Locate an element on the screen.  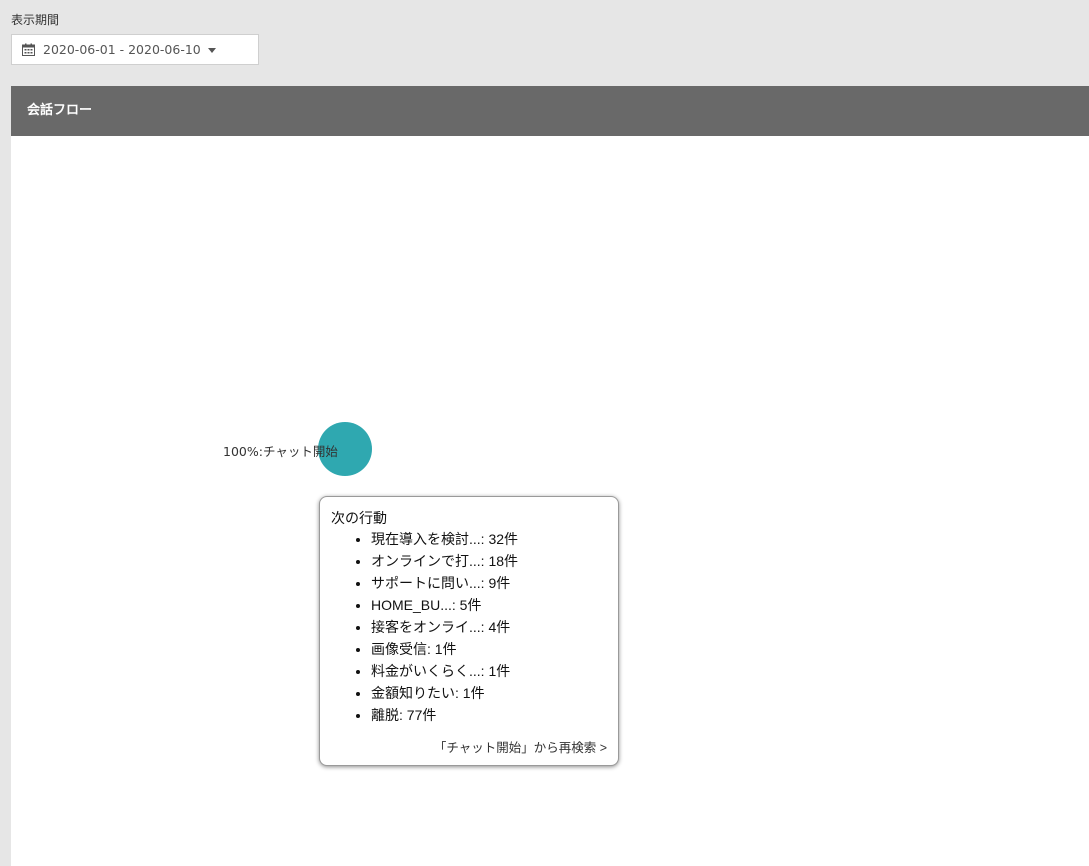
date-range-picker: 2020-06-01 - 2020-06-10 is located at coordinates (135, 49).